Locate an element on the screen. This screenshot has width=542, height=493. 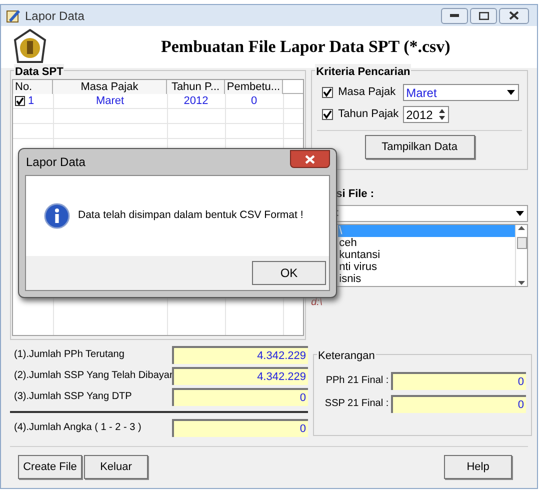
row-checkbox is located at coordinates (20, 101).